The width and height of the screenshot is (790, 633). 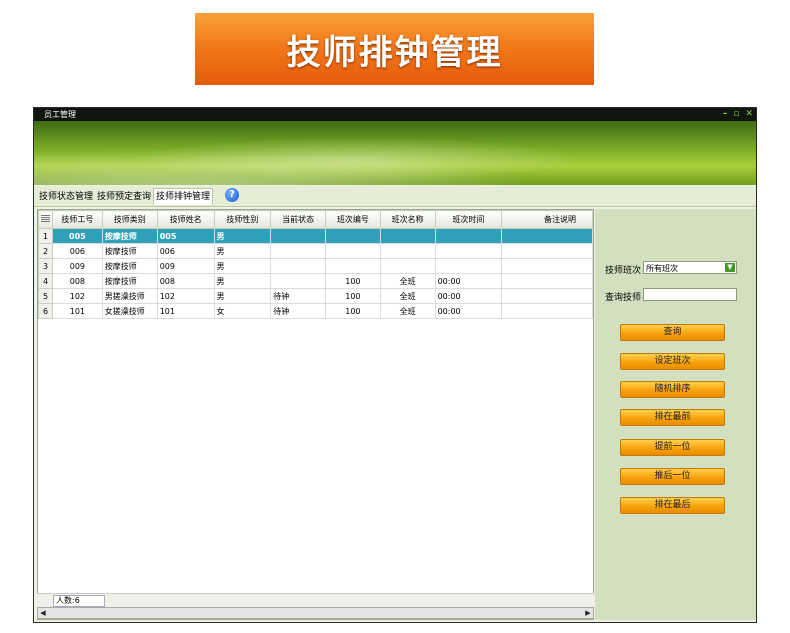 I want to click on cell-id: 005, so click(x=77, y=236).